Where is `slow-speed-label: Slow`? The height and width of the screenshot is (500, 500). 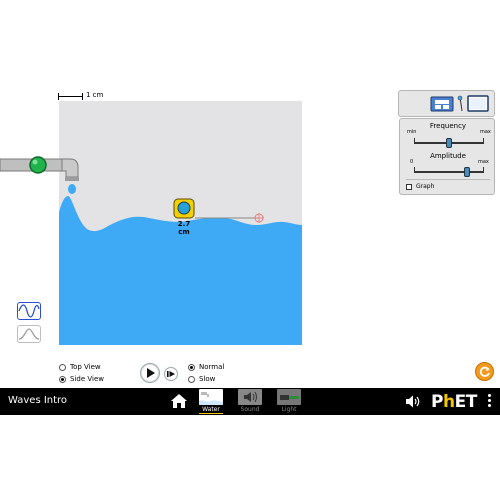
slow-speed-label: Slow is located at coordinates (207, 379).